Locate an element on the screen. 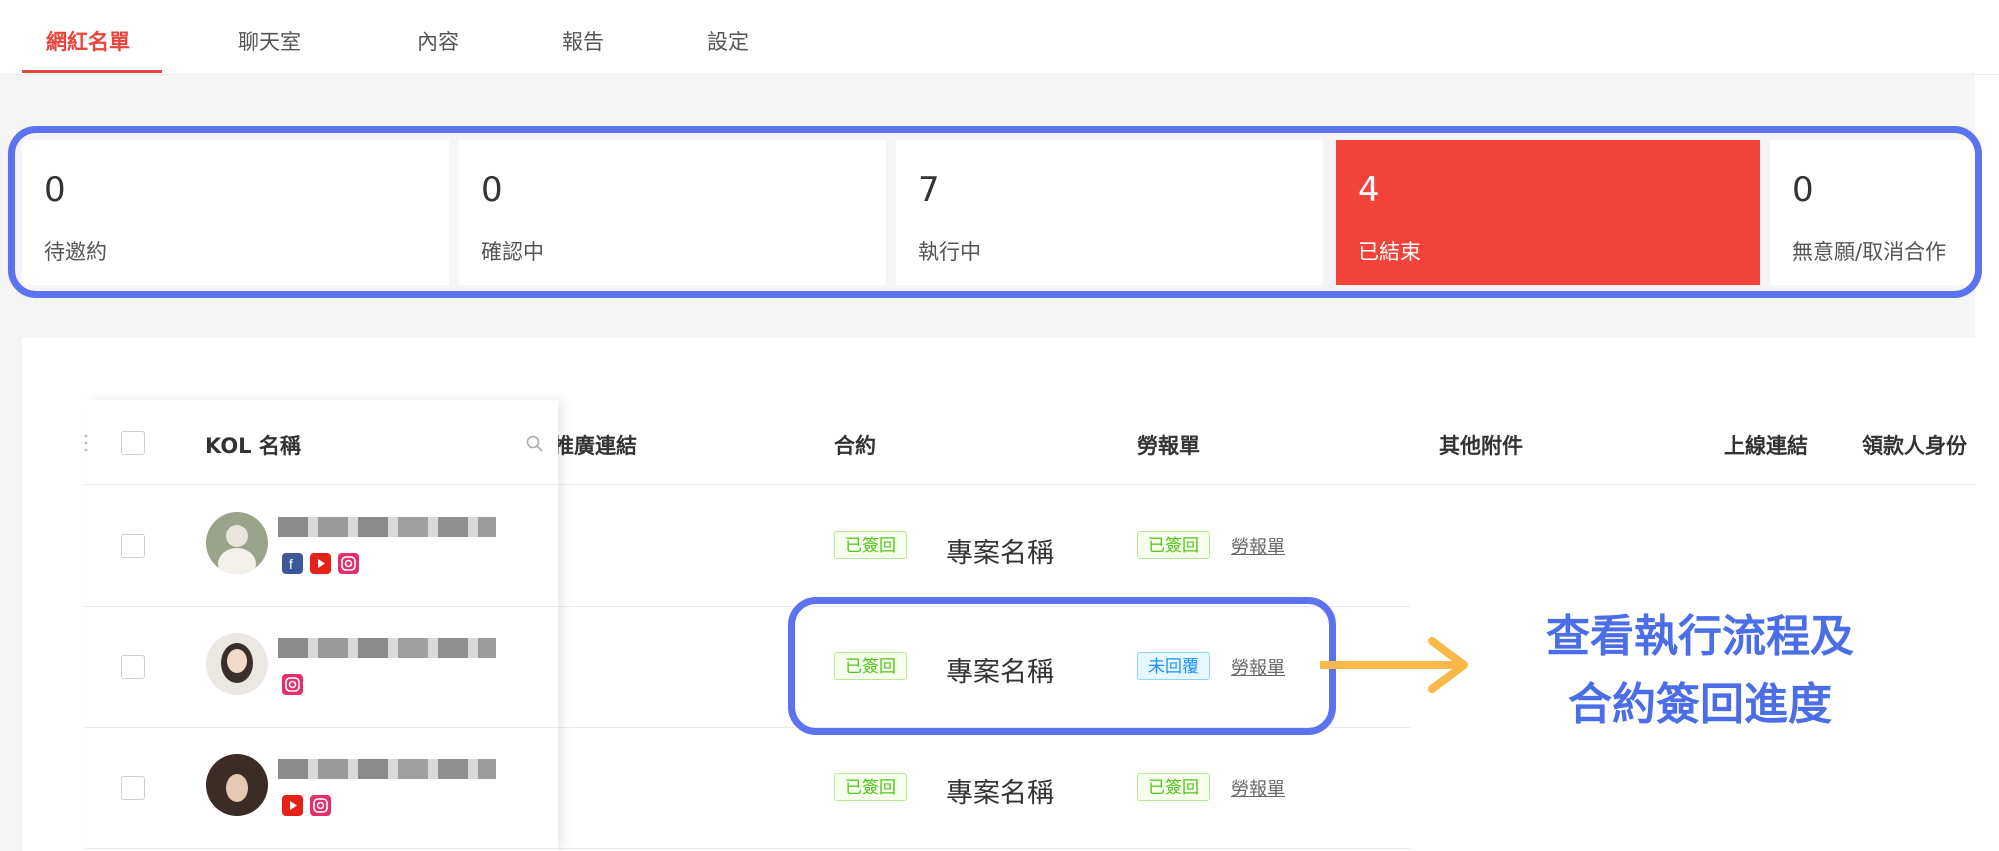 The height and width of the screenshot is (851, 1999). tab-report: 報告 is located at coordinates (583, 41).